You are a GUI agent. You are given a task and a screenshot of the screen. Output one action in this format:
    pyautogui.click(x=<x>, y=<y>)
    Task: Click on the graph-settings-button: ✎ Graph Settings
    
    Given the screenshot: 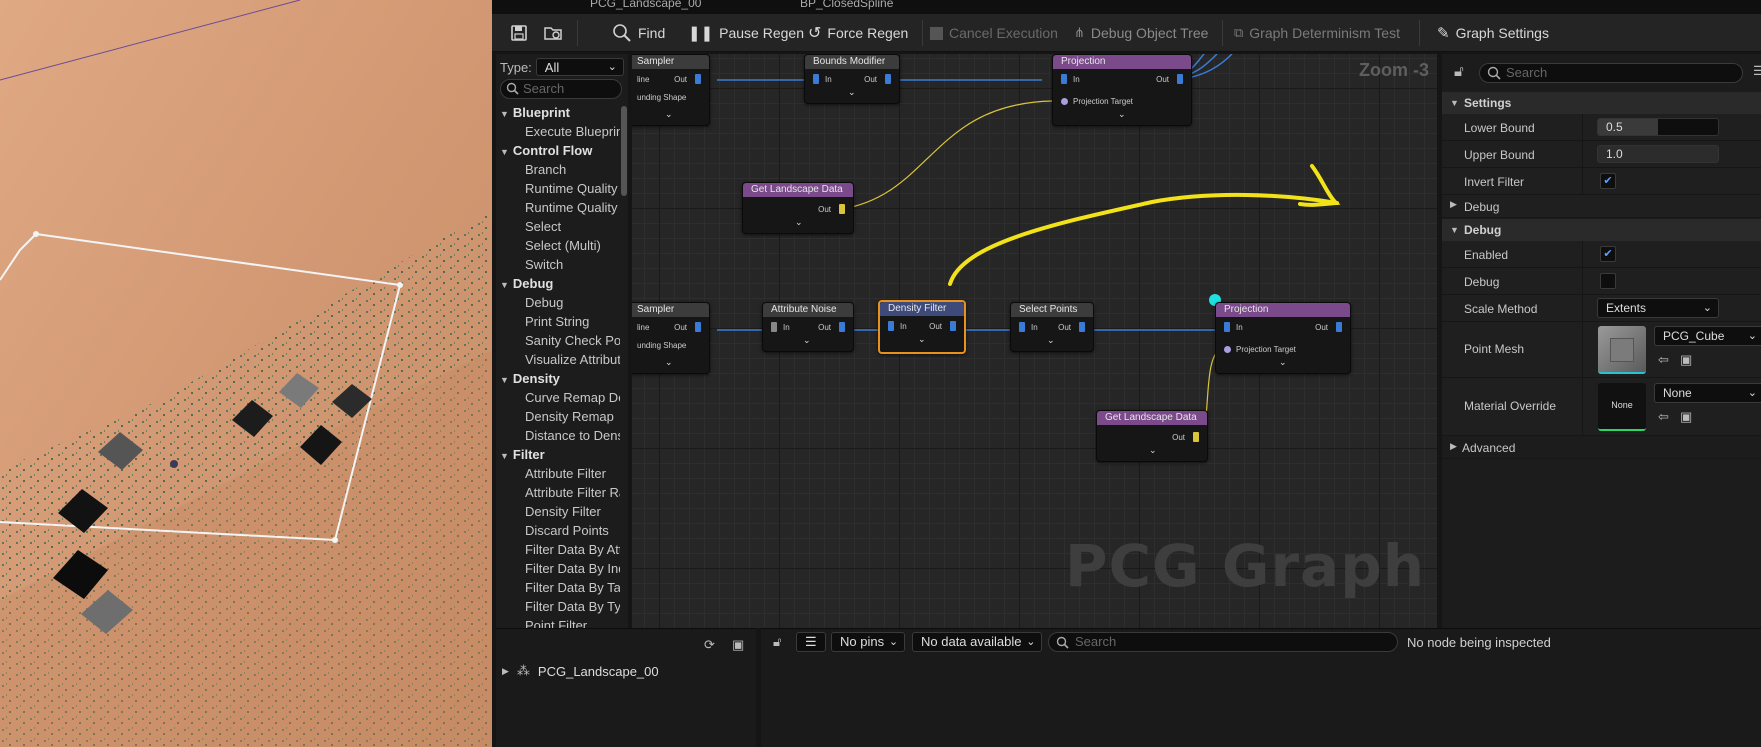 What is the action you would take?
    pyautogui.click(x=1493, y=33)
    